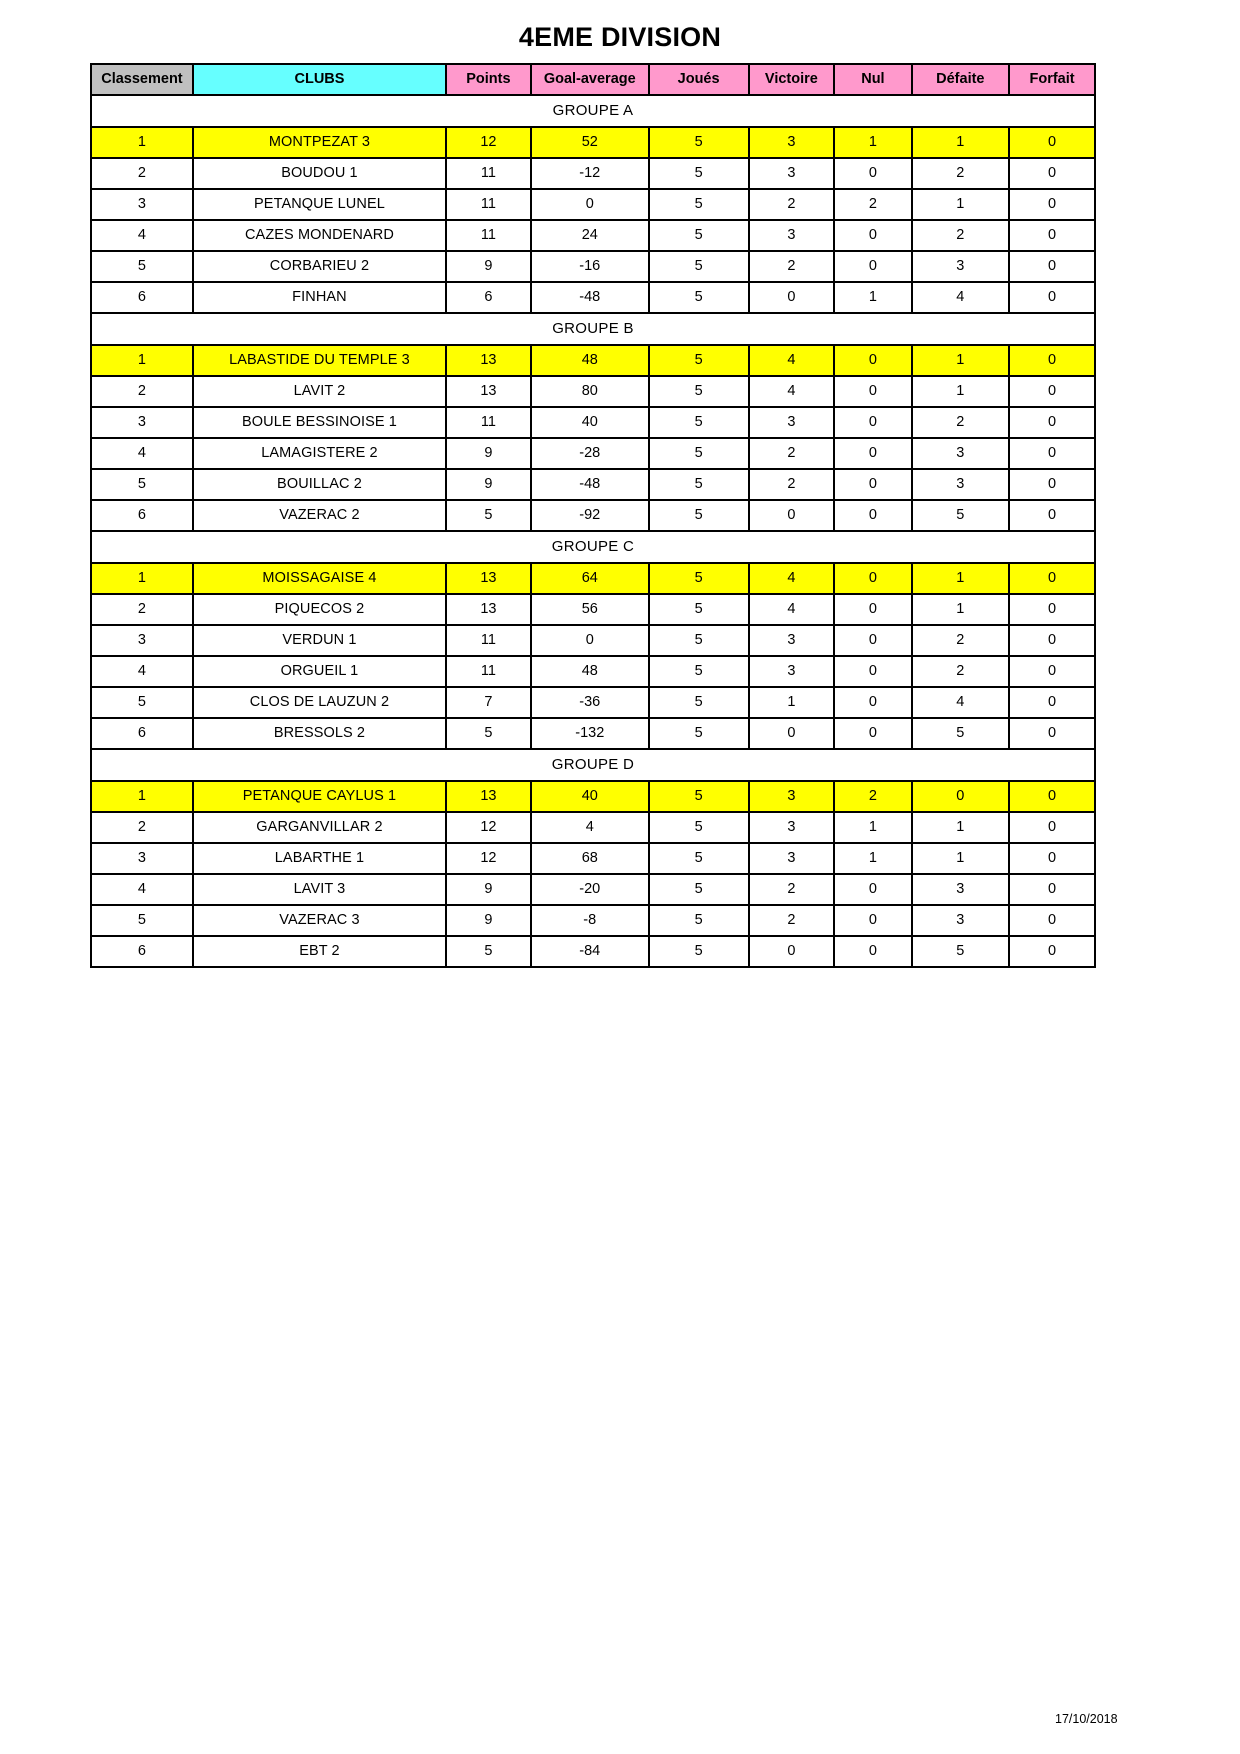 This screenshot has width=1240, height=1754. I want to click on cell-club: FINHAN, so click(319, 297).